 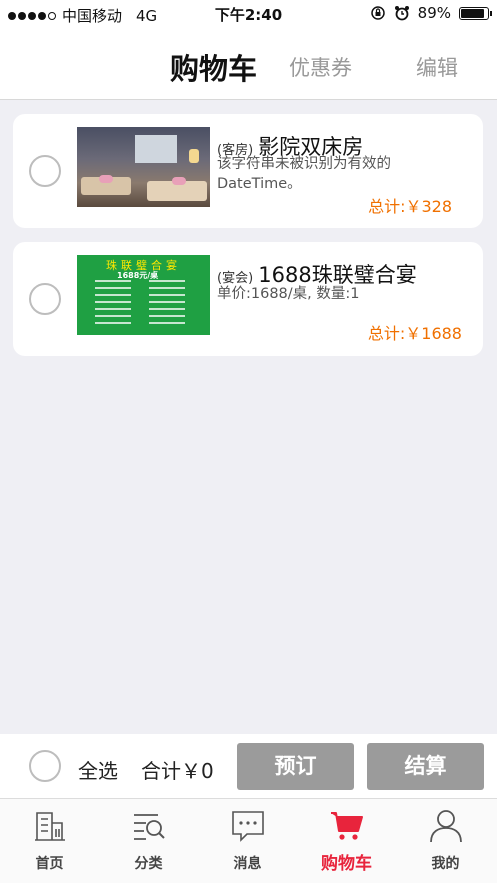 What do you see at coordinates (143, 167) in the screenshot?
I see `hotel-room-photo` at bounding box center [143, 167].